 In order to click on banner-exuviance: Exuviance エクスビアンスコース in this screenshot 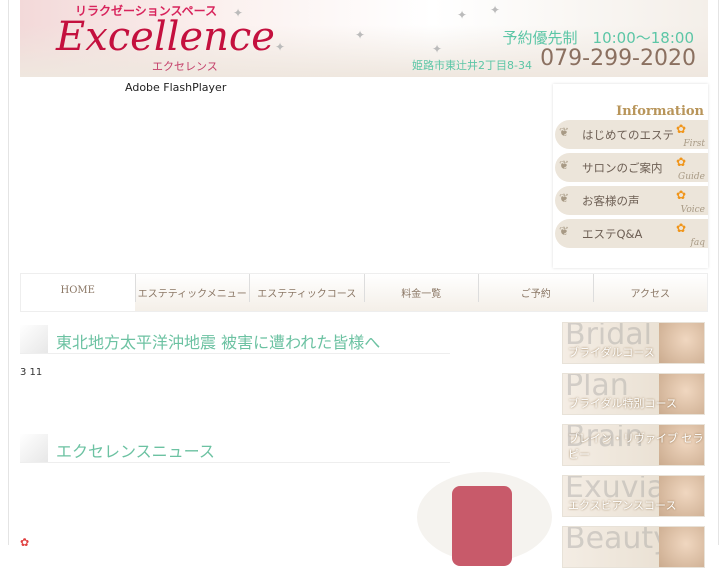, I will do `click(633, 496)`.